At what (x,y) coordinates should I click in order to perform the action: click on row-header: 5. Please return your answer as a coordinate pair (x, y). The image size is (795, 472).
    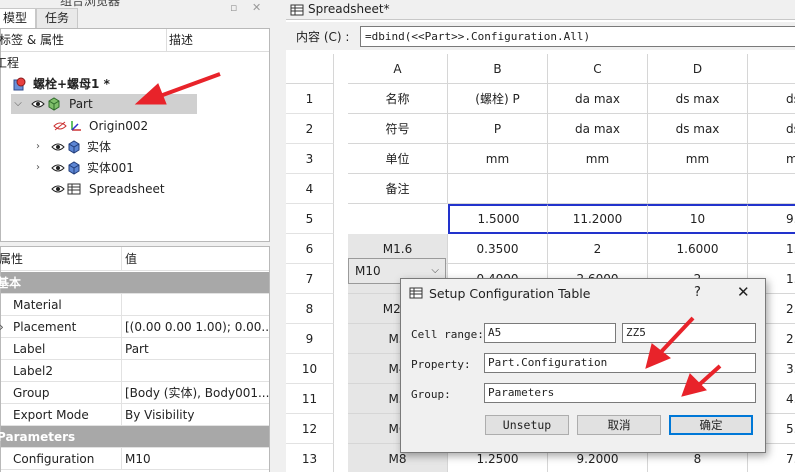
    Looking at the image, I should click on (310, 219).